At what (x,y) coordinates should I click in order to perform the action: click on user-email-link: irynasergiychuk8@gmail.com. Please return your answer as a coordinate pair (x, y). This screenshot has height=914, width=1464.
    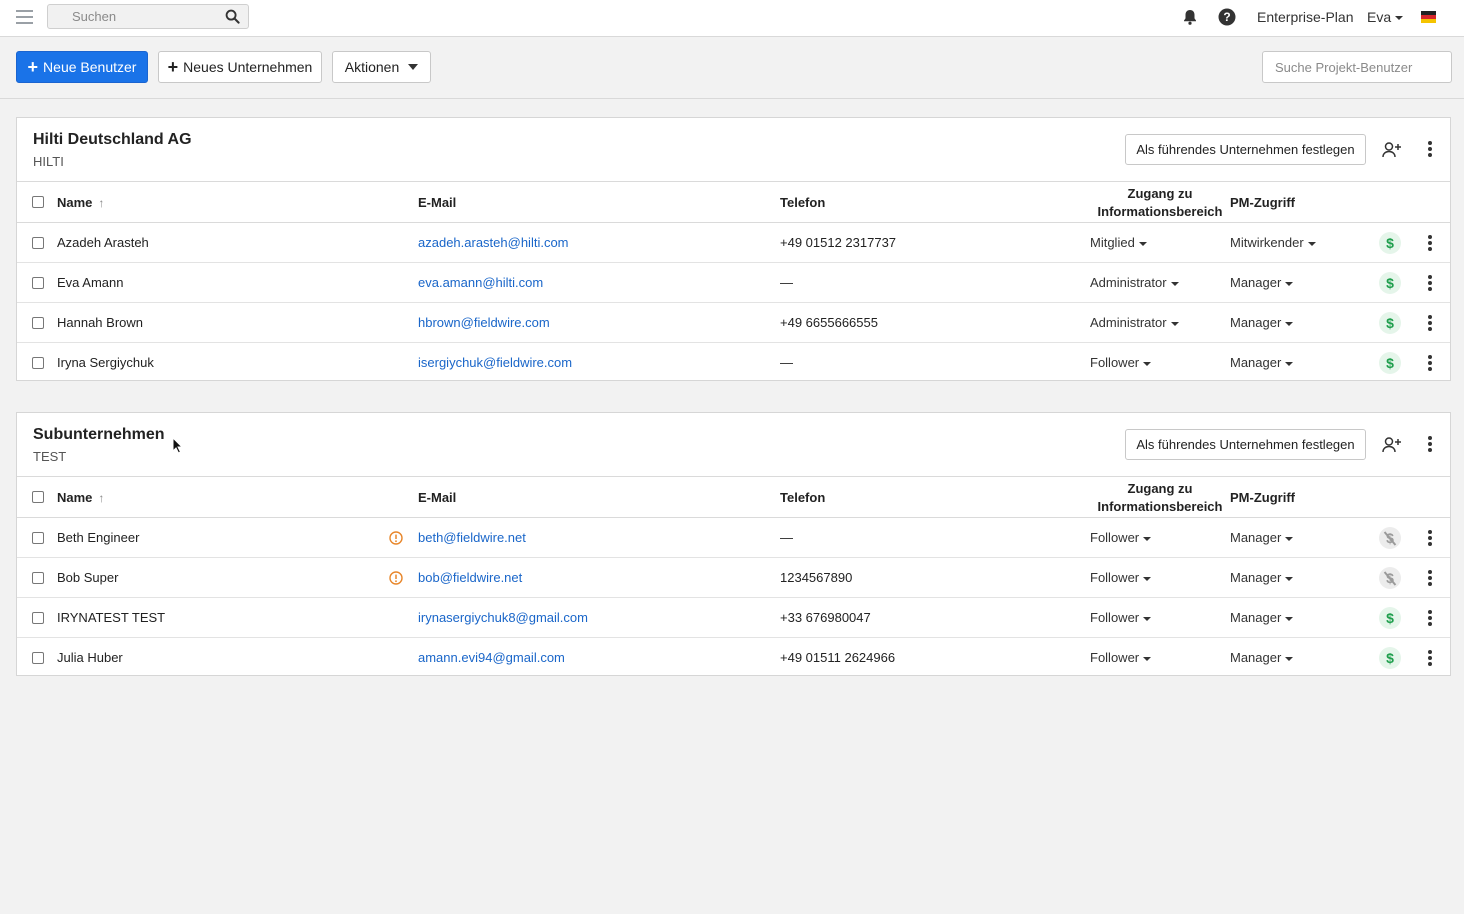
    Looking at the image, I should click on (503, 617).